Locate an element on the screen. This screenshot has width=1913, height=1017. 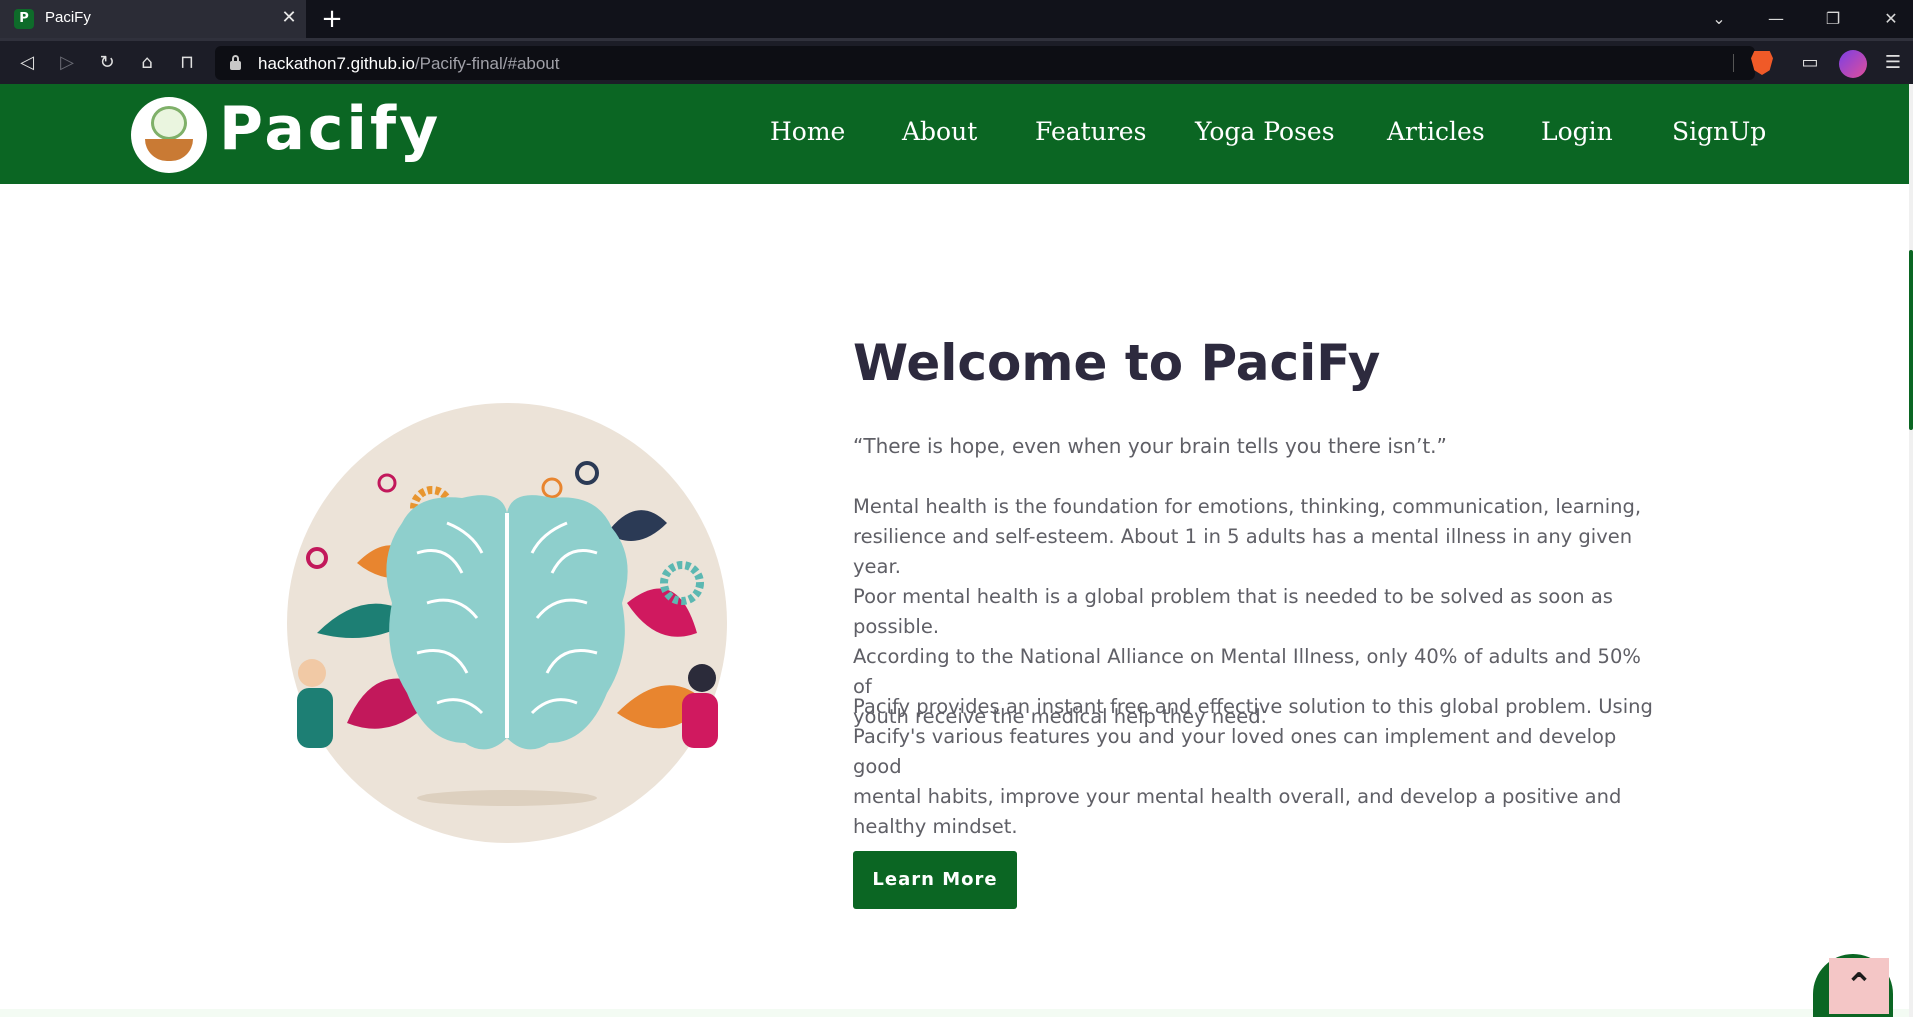
brain-illustration is located at coordinates (507, 623).